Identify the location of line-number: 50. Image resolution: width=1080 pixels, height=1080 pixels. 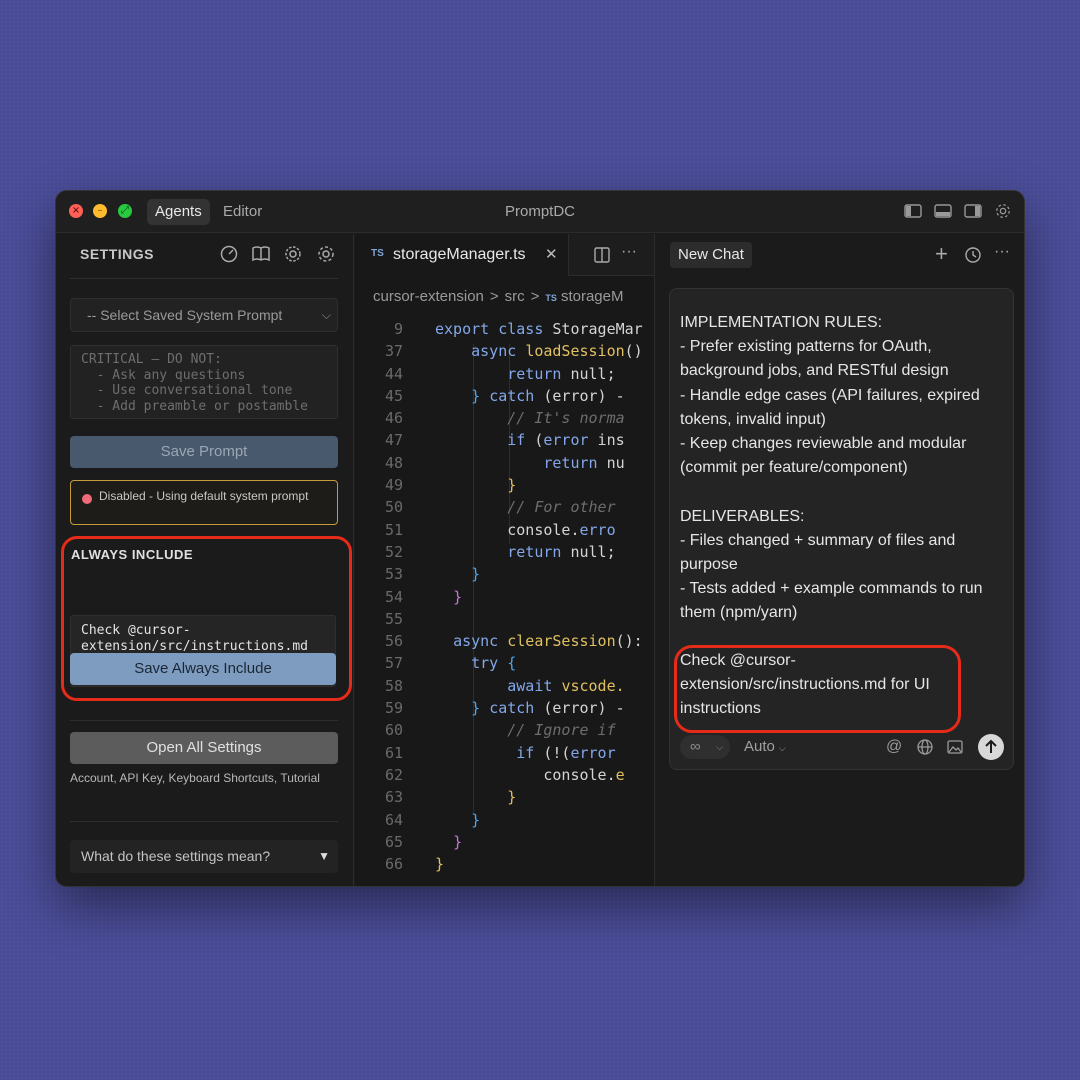
(393, 507).